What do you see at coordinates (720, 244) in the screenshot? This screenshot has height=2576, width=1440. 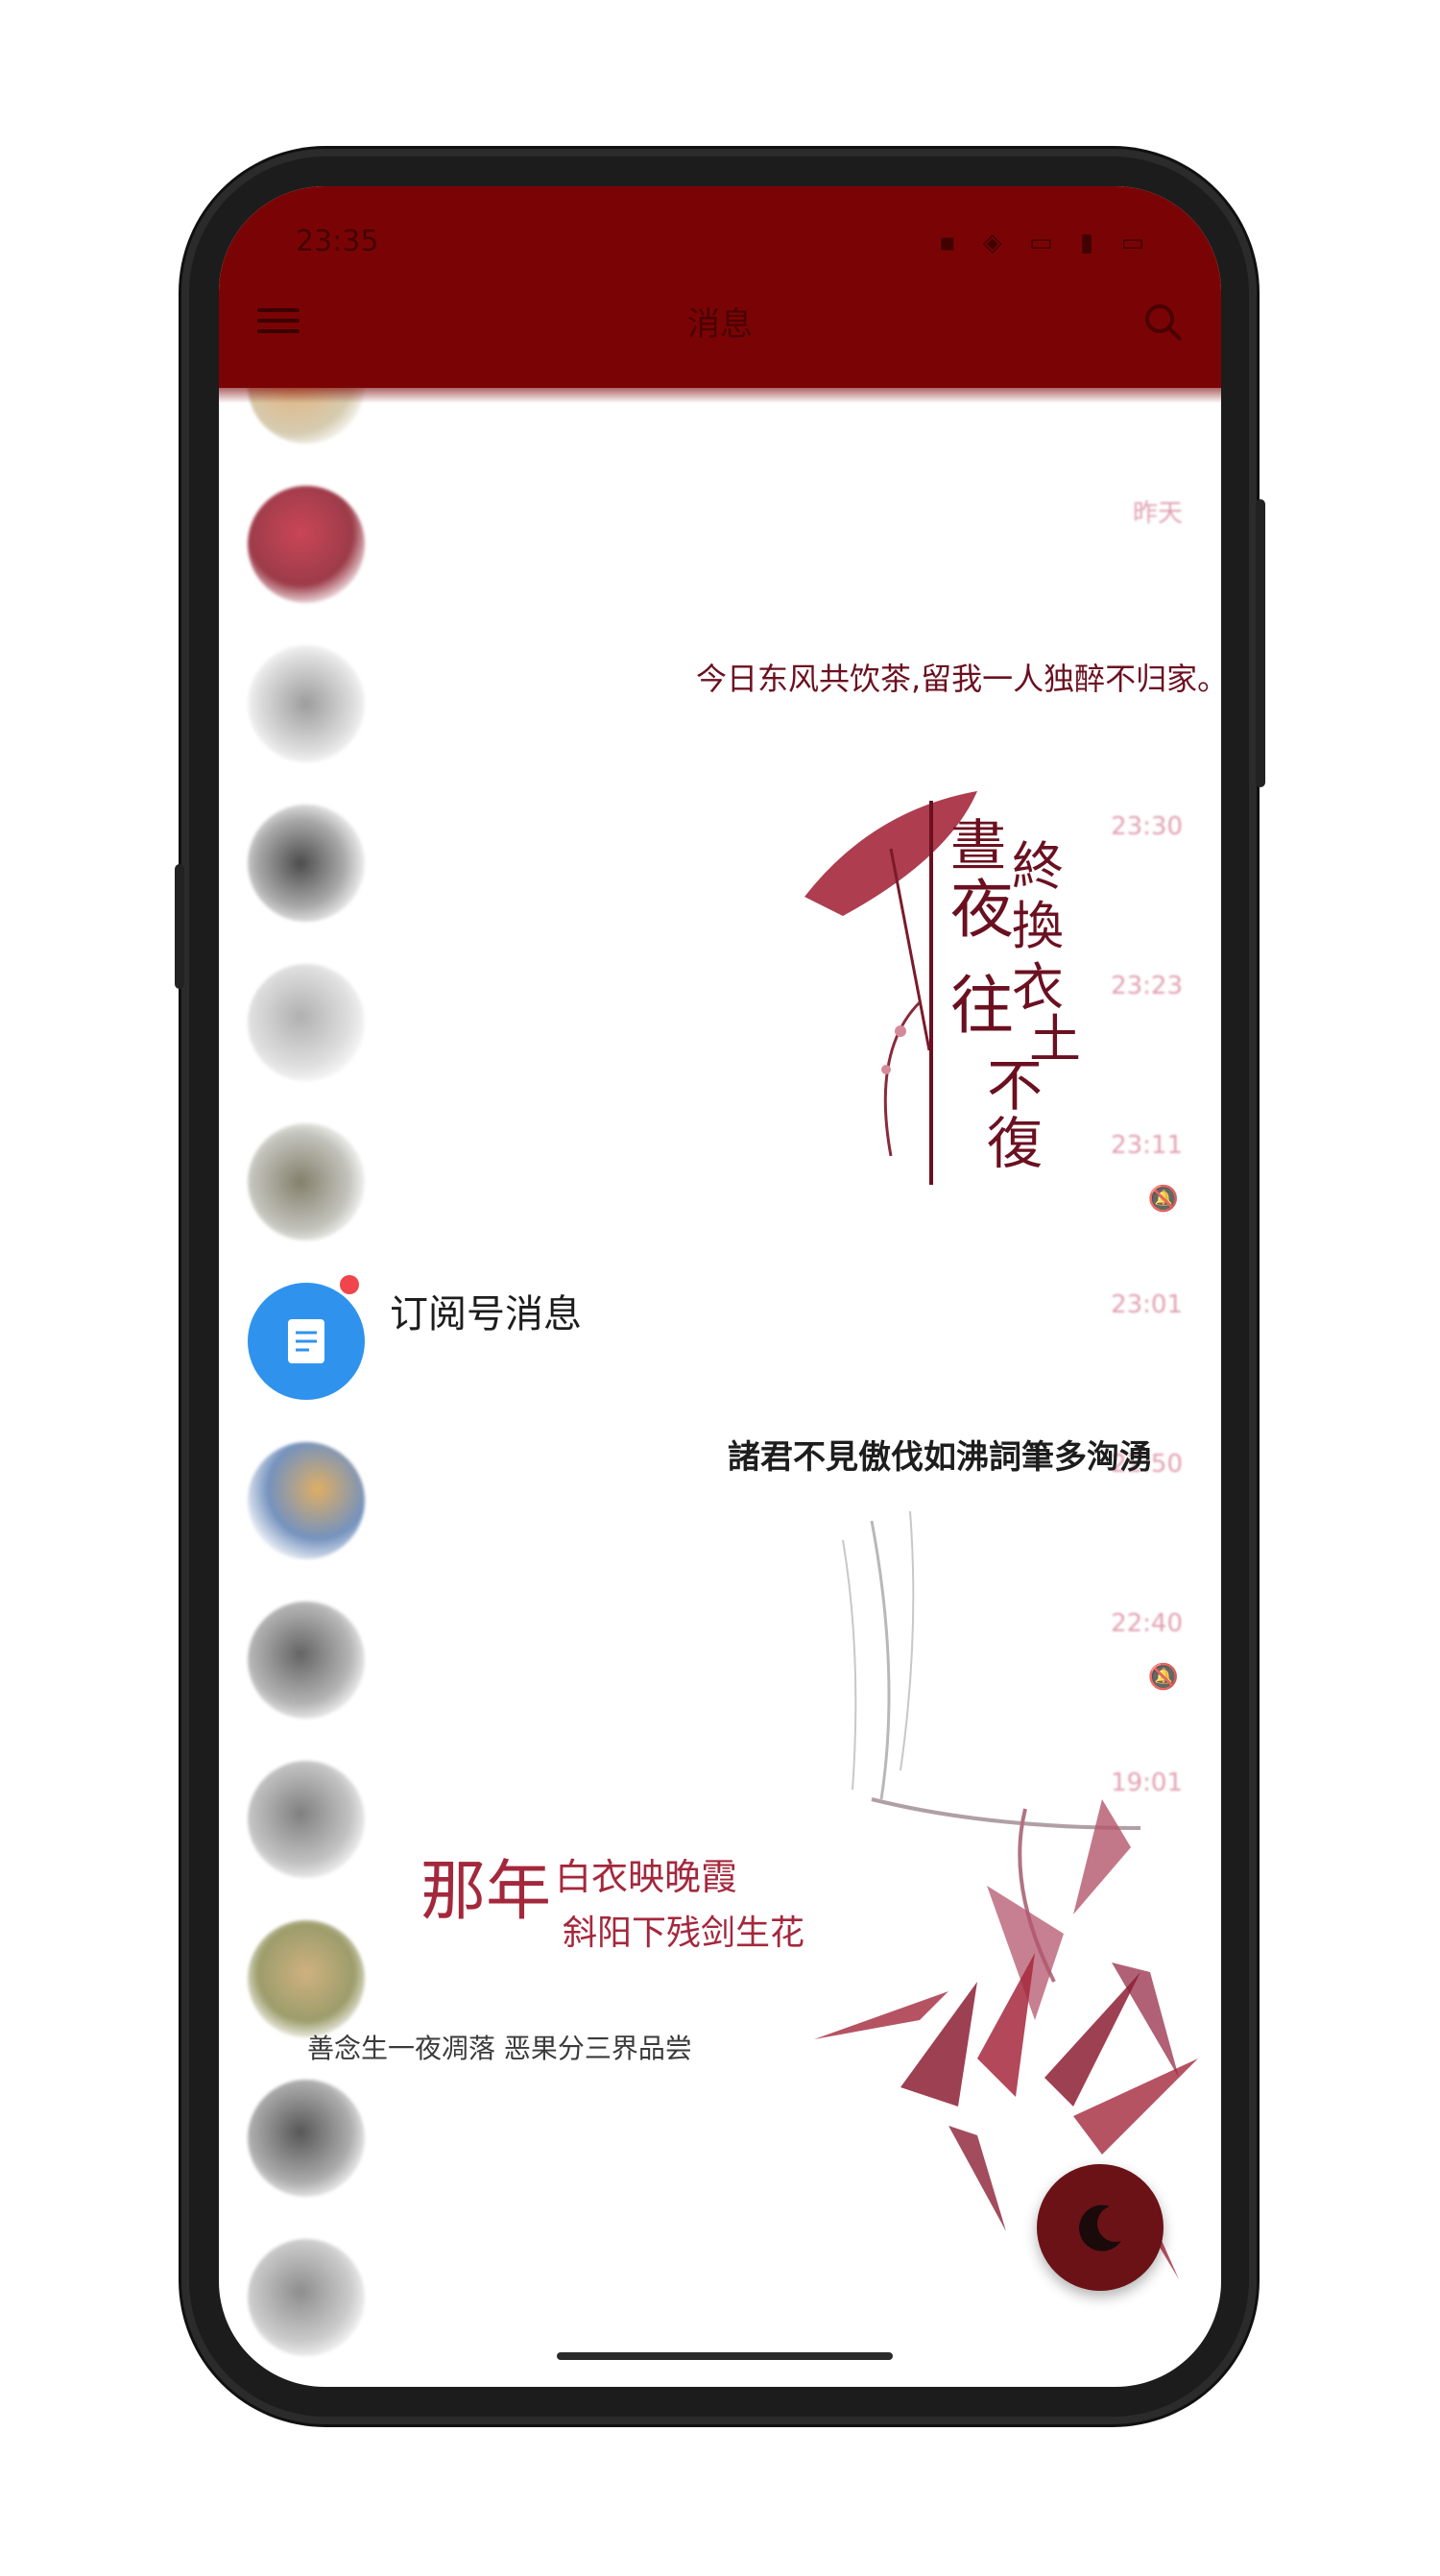 I see `status-bar: 23:35 ▪ ◈ ▭ ▮ ▭` at bounding box center [720, 244].